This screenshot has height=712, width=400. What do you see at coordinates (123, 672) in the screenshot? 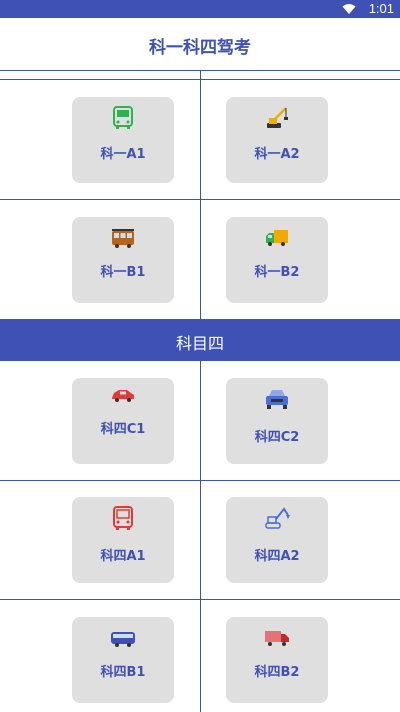
I see `card-label: 科四B1` at bounding box center [123, 672].